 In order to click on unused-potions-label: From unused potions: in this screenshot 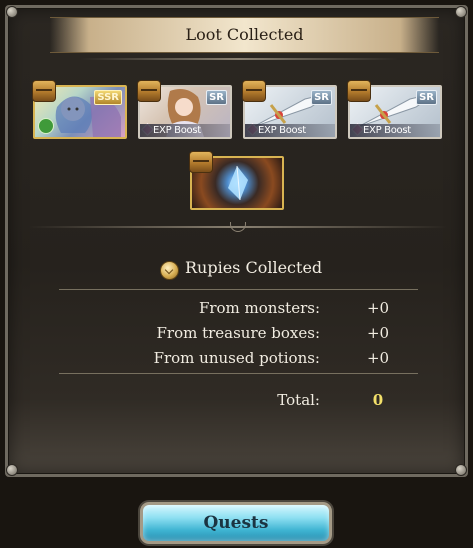, I will do `click(236, 358)`.